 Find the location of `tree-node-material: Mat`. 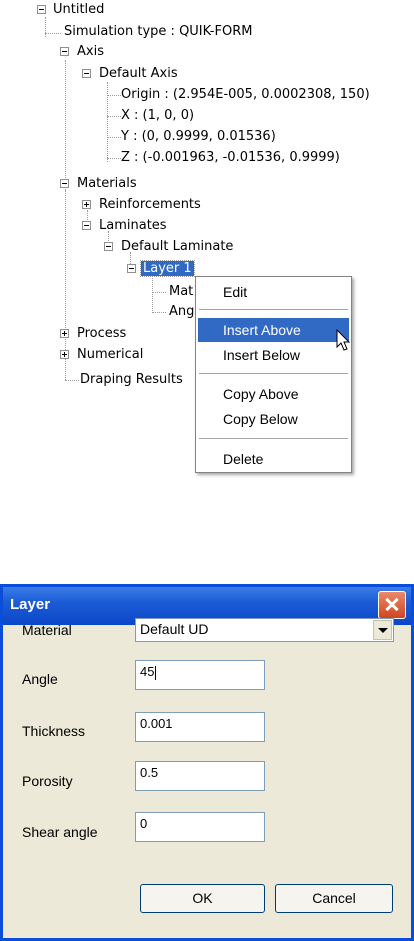

tree-node-material: Mat is located at coordinates (181, 292).